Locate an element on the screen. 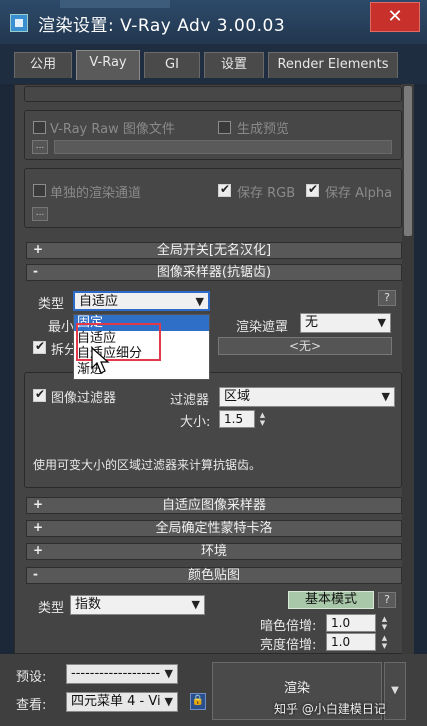 The image size is (427, 726). bright-multiplier-spinner-icon: ▲ ▼ is located at coordinates (384, 642).